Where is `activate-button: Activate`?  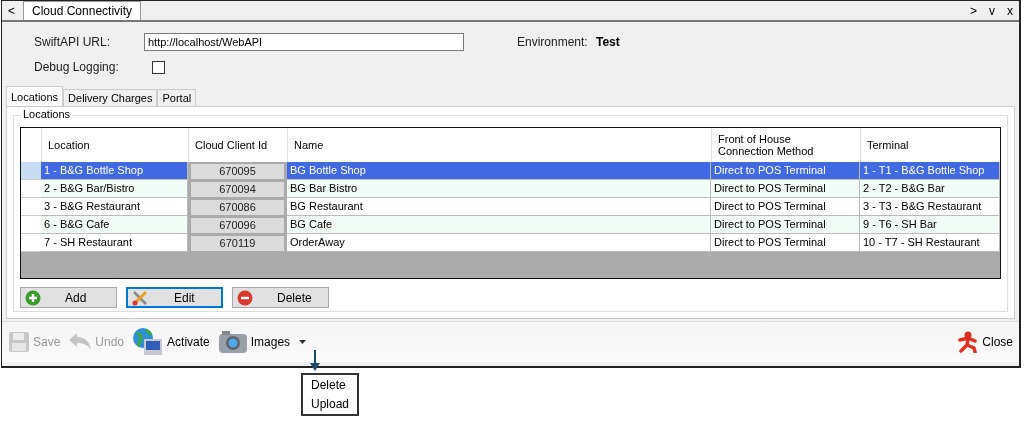 activate-button: Activate is located at coordinates (171, 342).